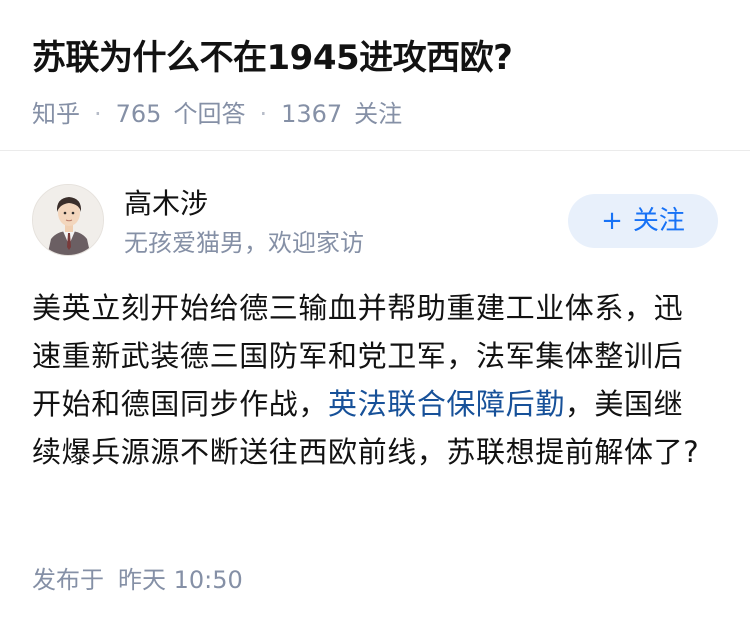  I want to click on author-name: 高木涉, so click(166, 204).